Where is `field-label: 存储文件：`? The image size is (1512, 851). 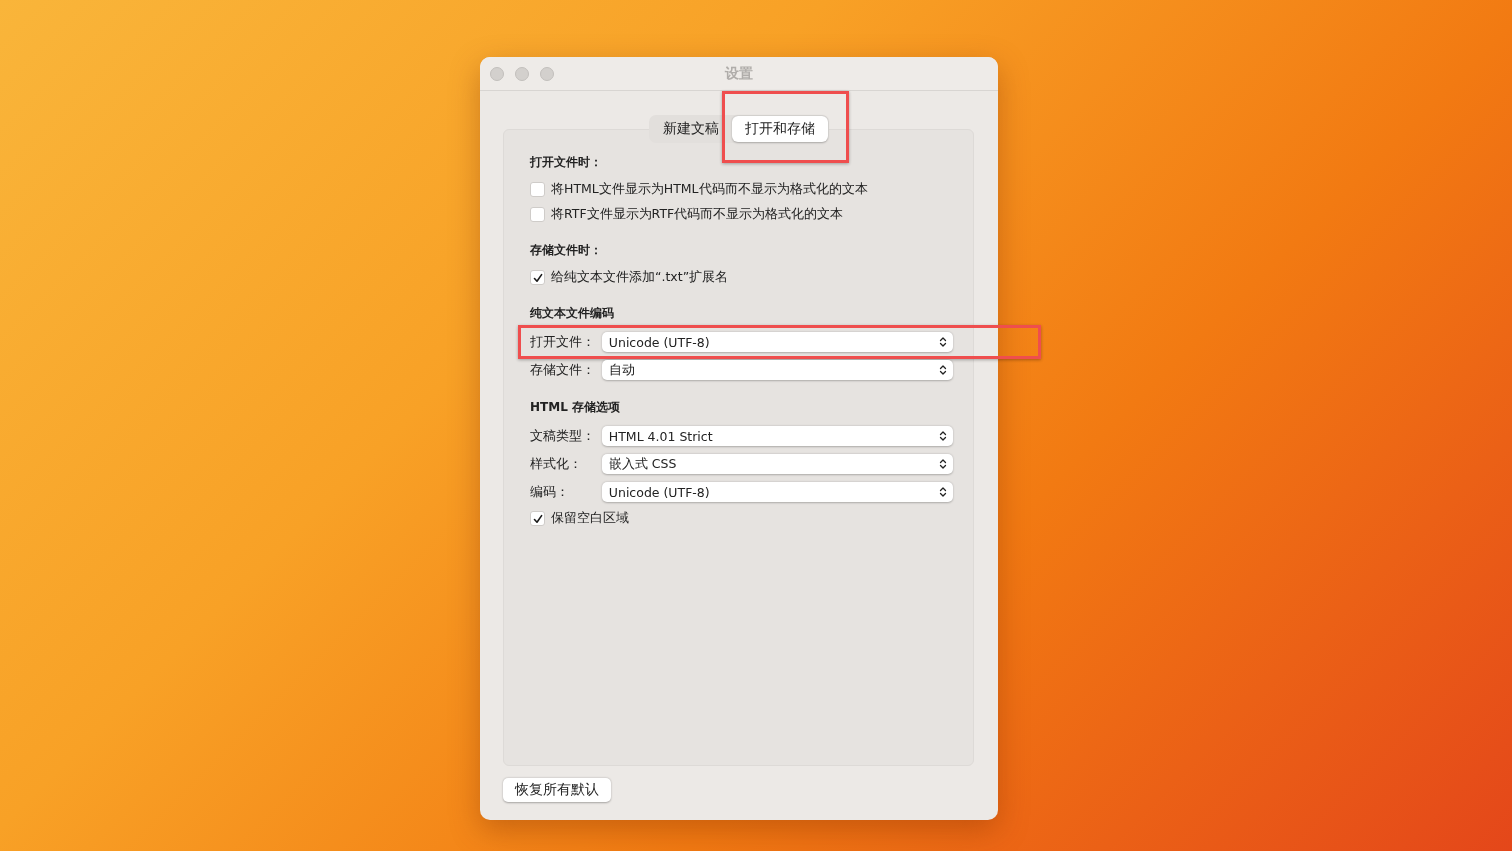 field-label: 存储文件： is located at coordinates (563, 370).